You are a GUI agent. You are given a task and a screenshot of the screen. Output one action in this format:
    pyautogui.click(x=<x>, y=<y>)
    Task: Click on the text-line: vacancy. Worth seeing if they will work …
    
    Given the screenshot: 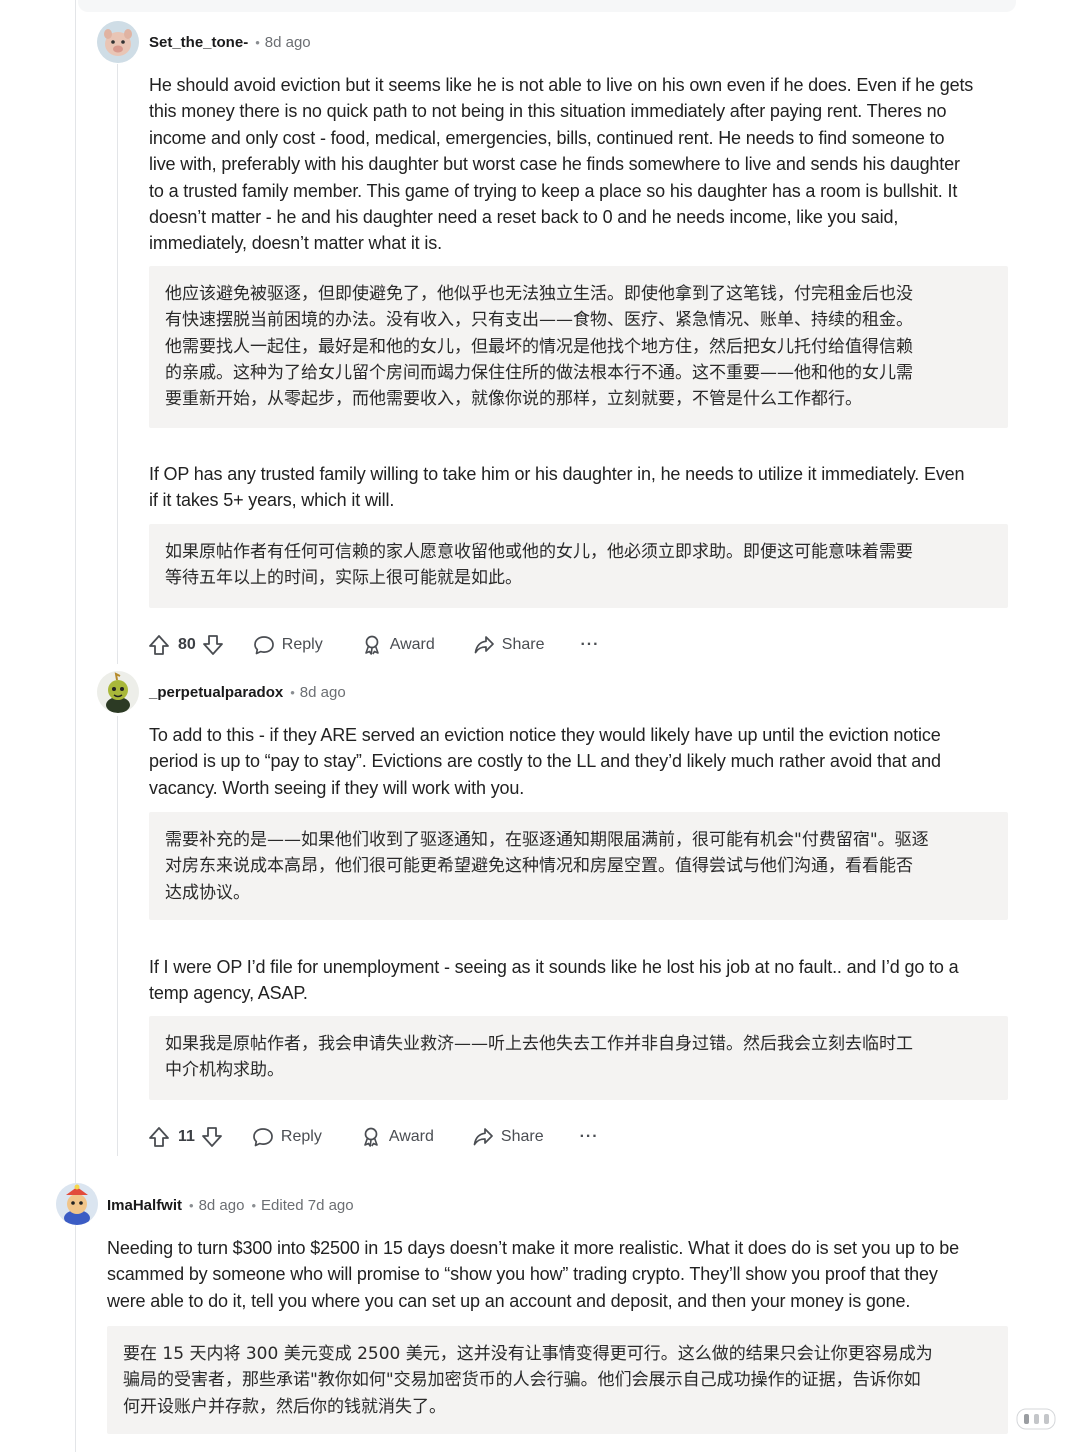 What is the action you would take?
    pyautogui.click(x=337, y=787)
    